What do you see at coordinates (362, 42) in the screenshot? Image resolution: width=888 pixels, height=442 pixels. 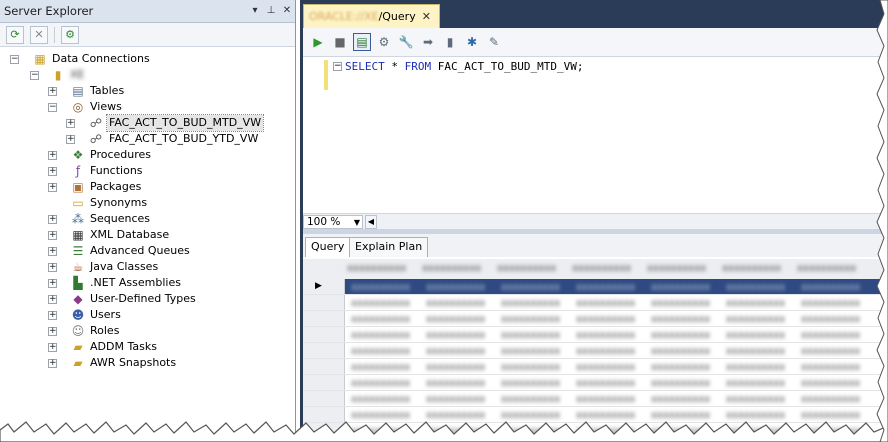 I see `results-to-grid-icon: ▤` at bounding box center [362, 42].